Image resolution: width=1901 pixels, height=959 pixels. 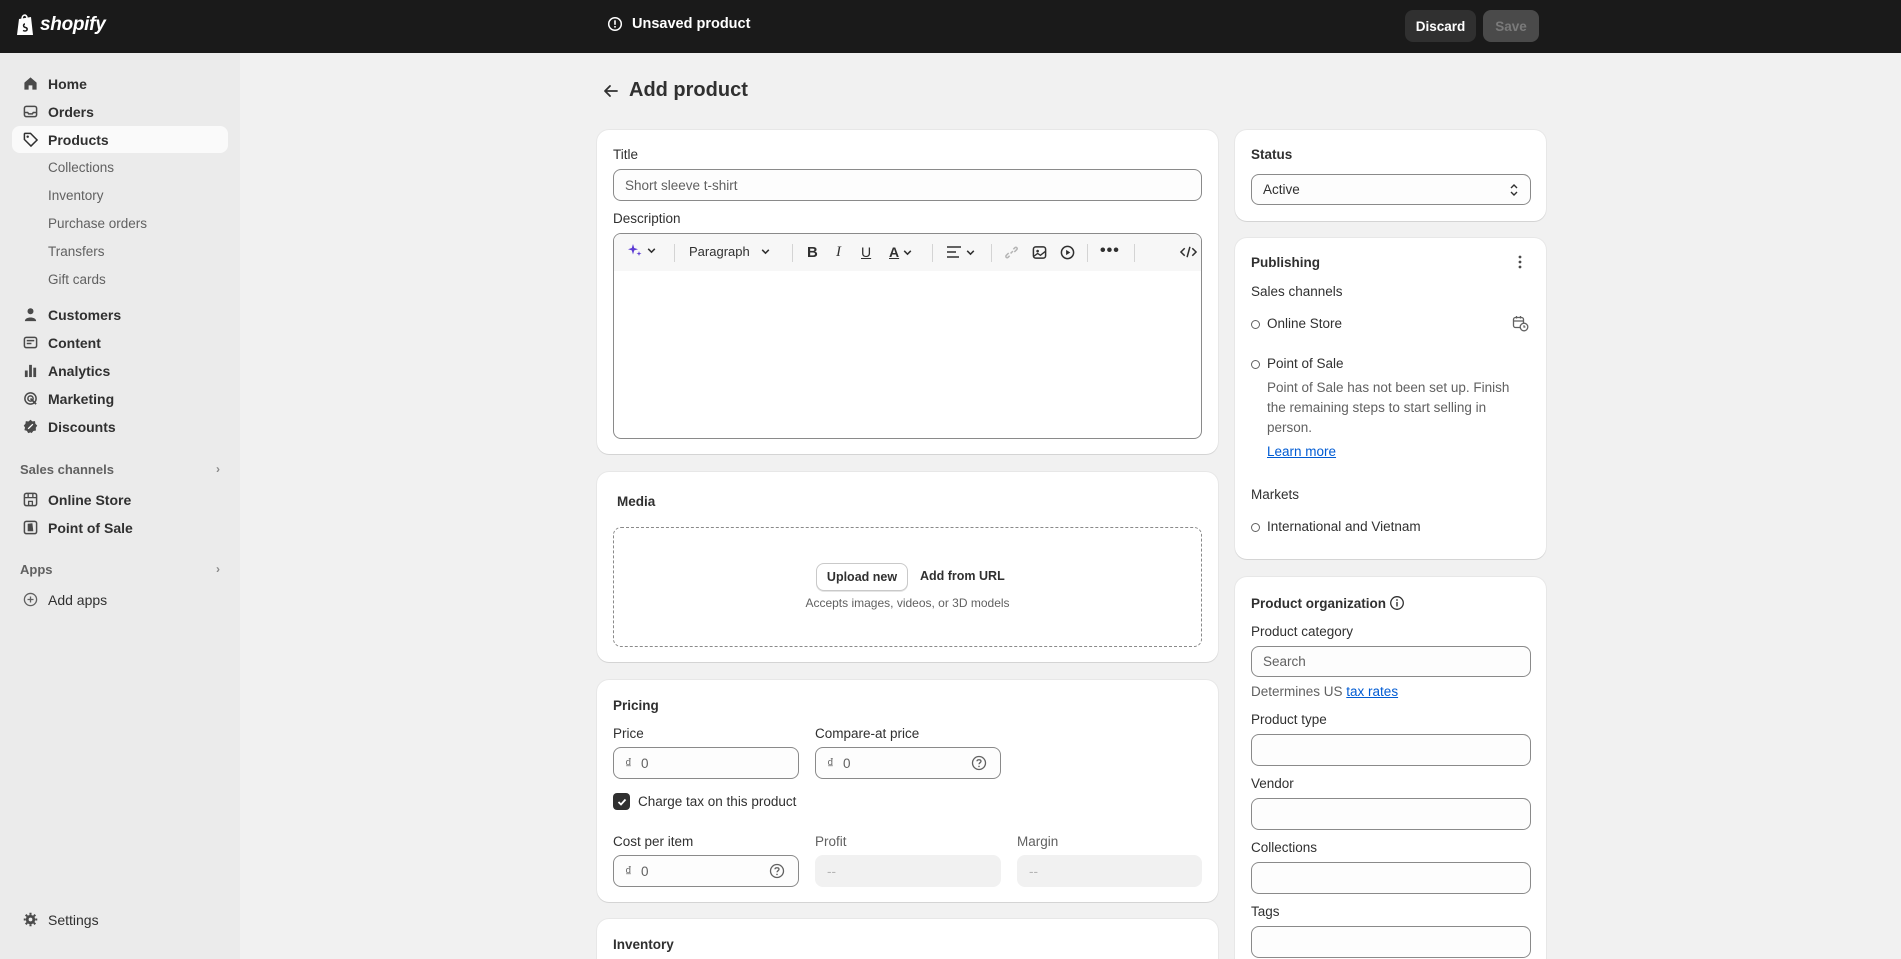 I want to click on price-label: Price, so click(x=628, y=733).